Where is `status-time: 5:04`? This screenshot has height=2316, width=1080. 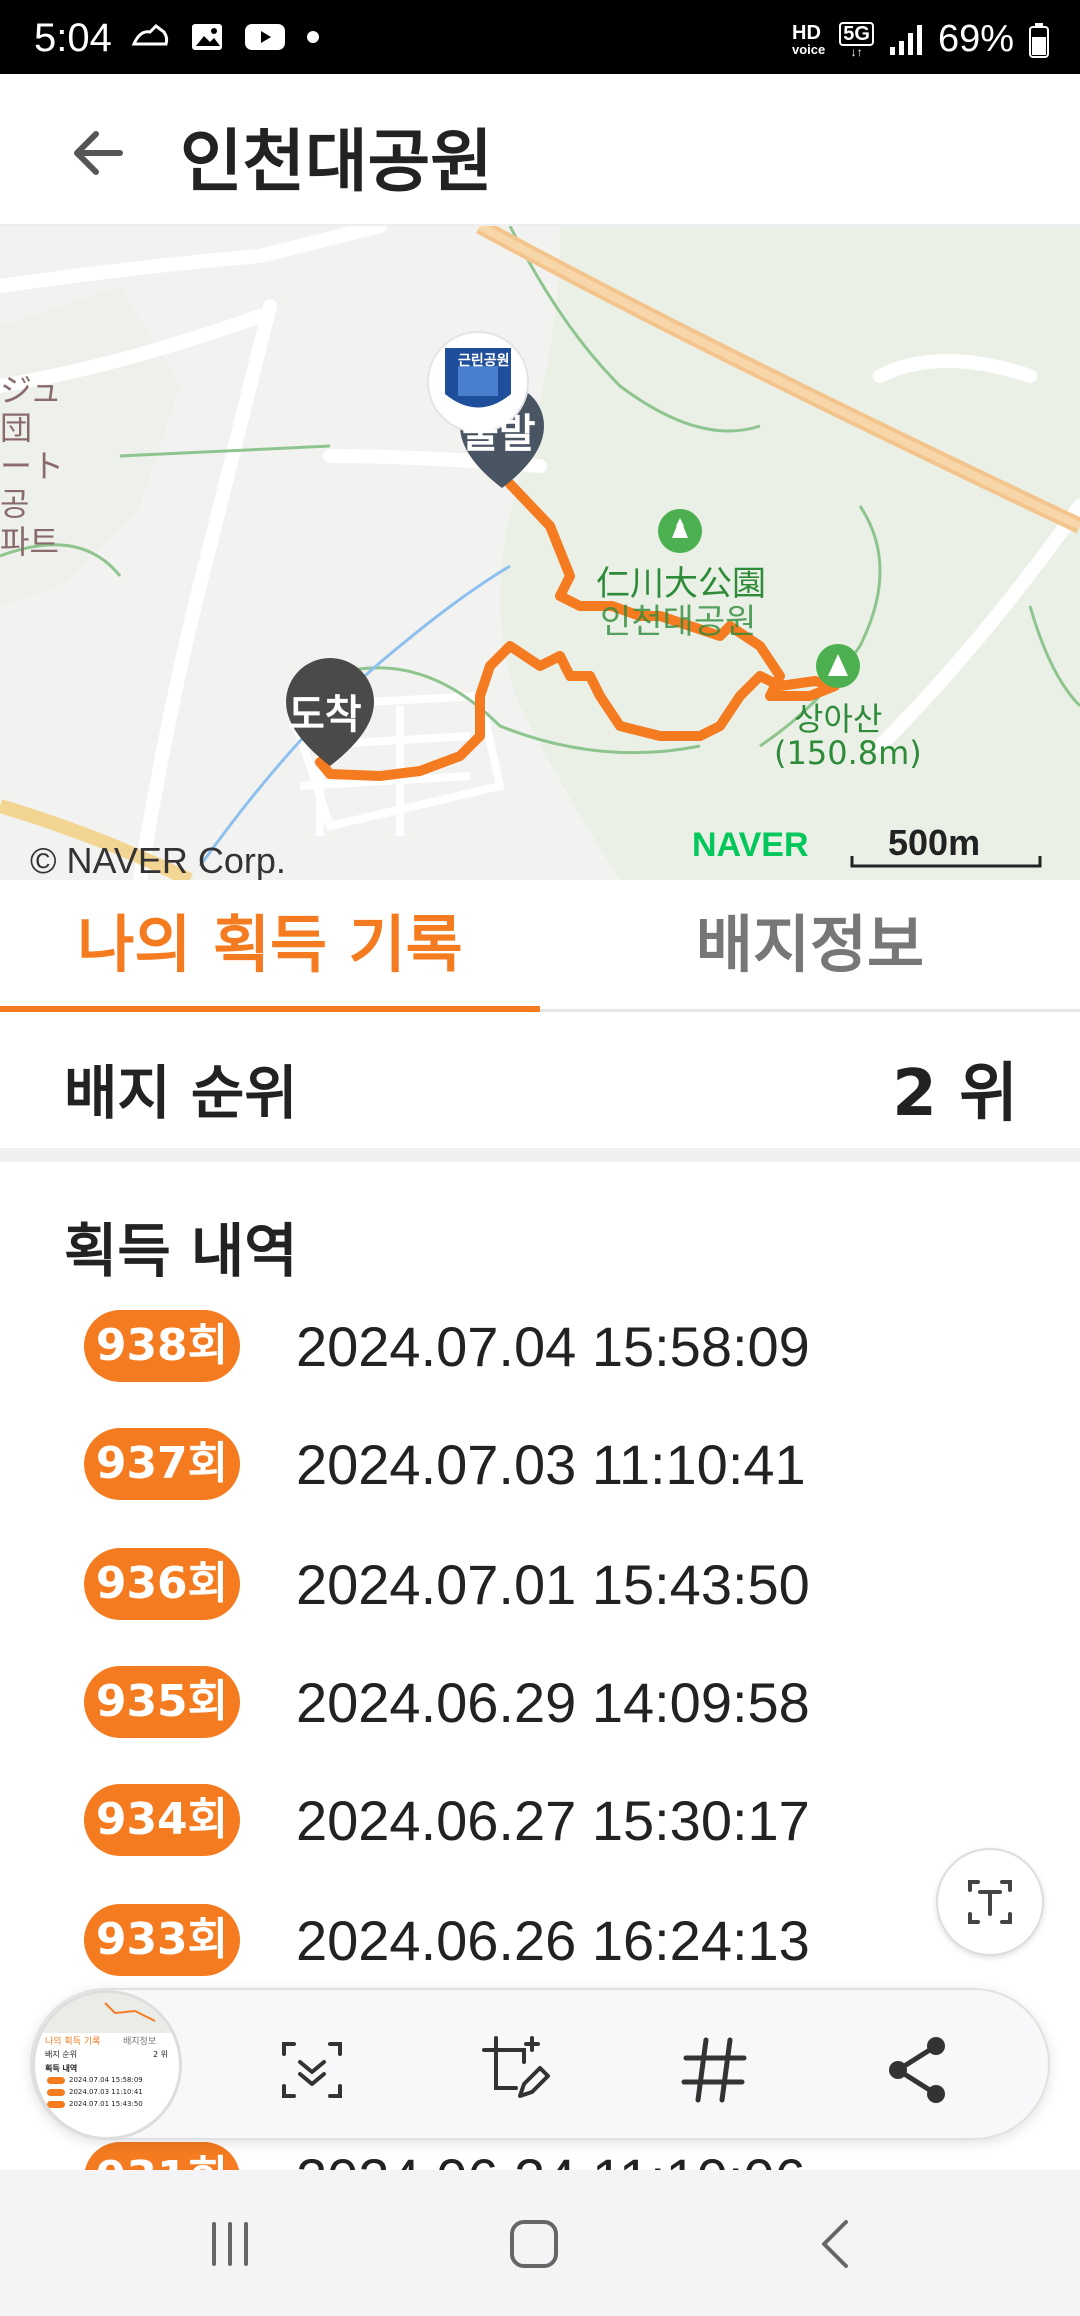
status-time: 5:04 is located at coordinates (73, 38).